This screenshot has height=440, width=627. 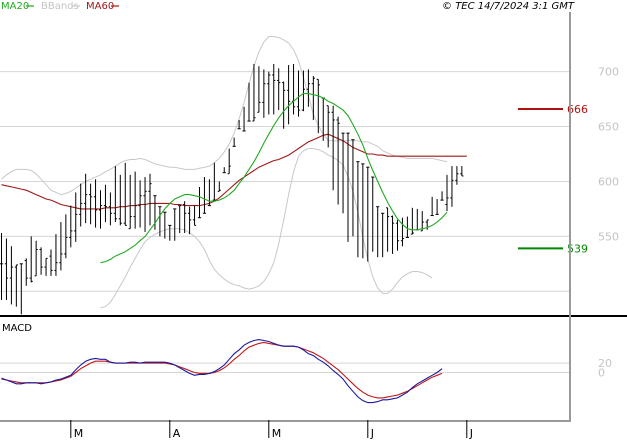 I want to click on right-axis-border, so click(x=570, y=216).